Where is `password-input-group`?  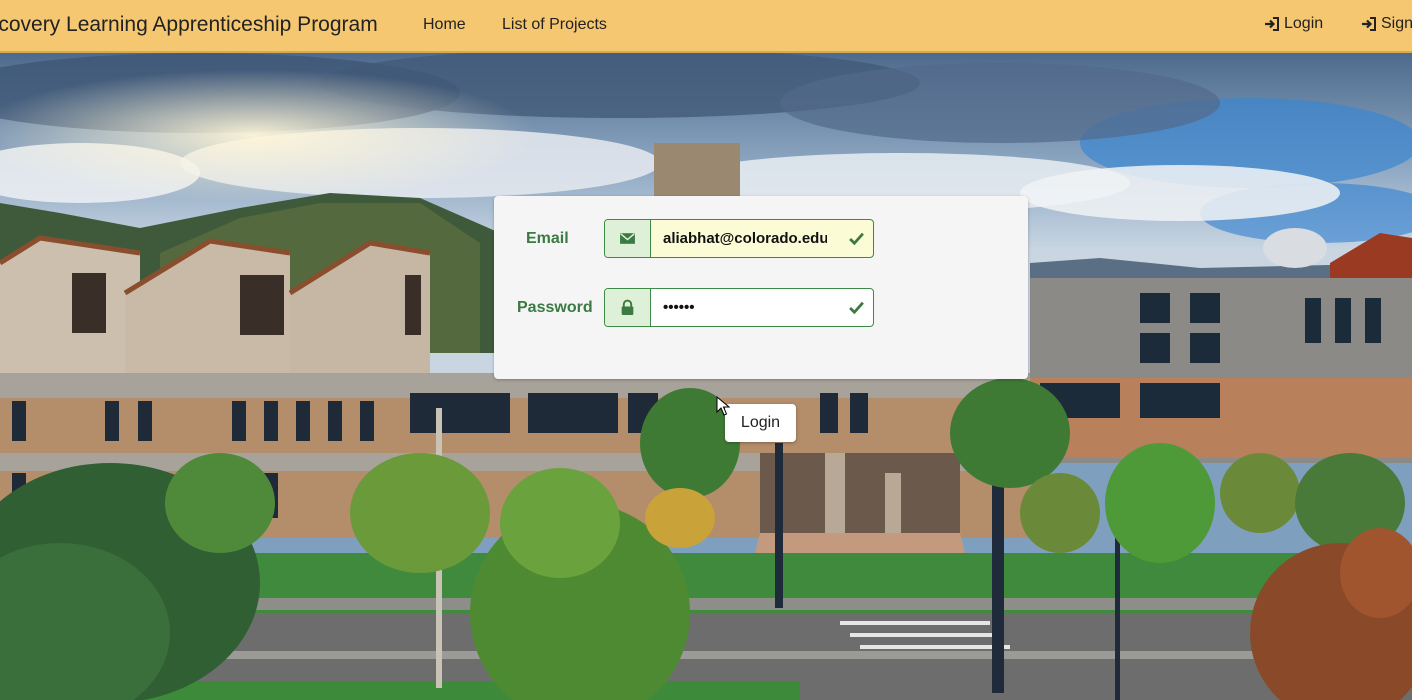
password-input-group is located at coordinates (739, 307).